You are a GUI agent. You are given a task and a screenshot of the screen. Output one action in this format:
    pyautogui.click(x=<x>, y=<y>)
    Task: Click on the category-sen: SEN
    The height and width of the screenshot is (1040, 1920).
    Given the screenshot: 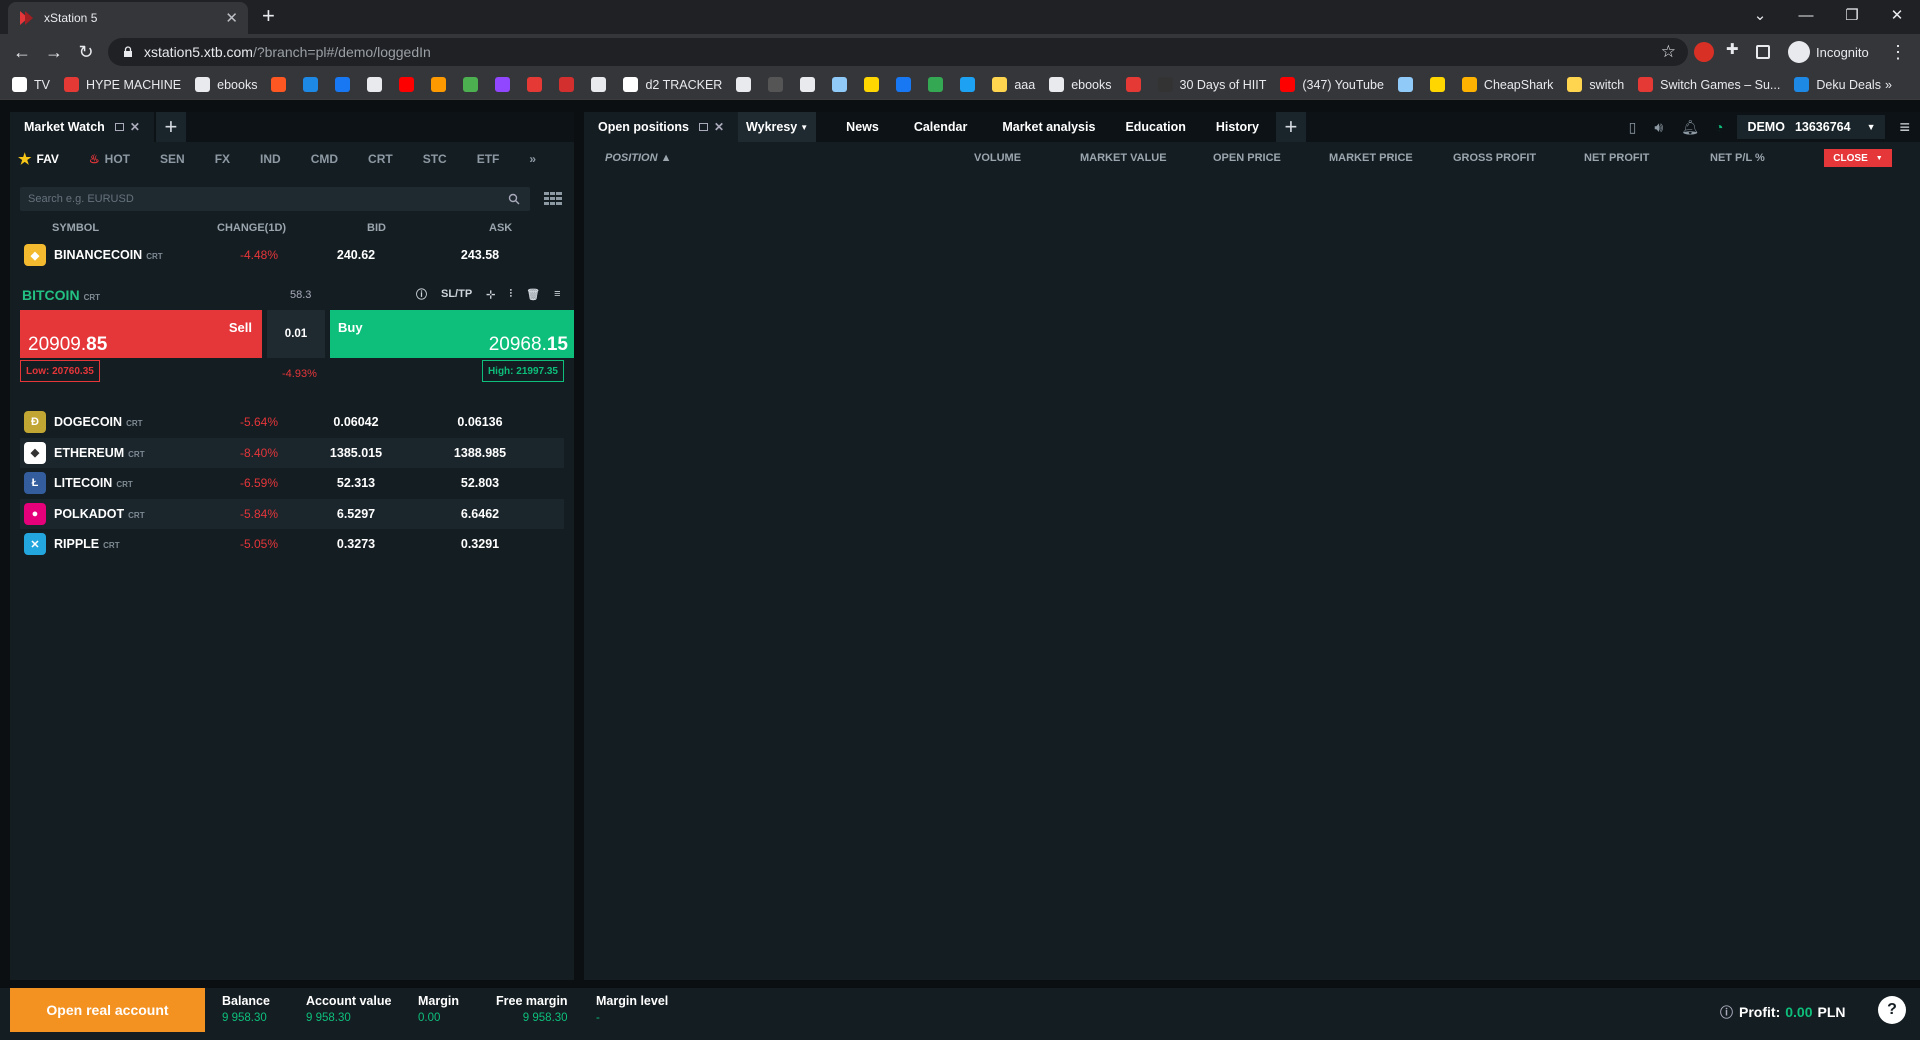 What is the action you would take?
    pyautogui.click(x=172, y=159)
    